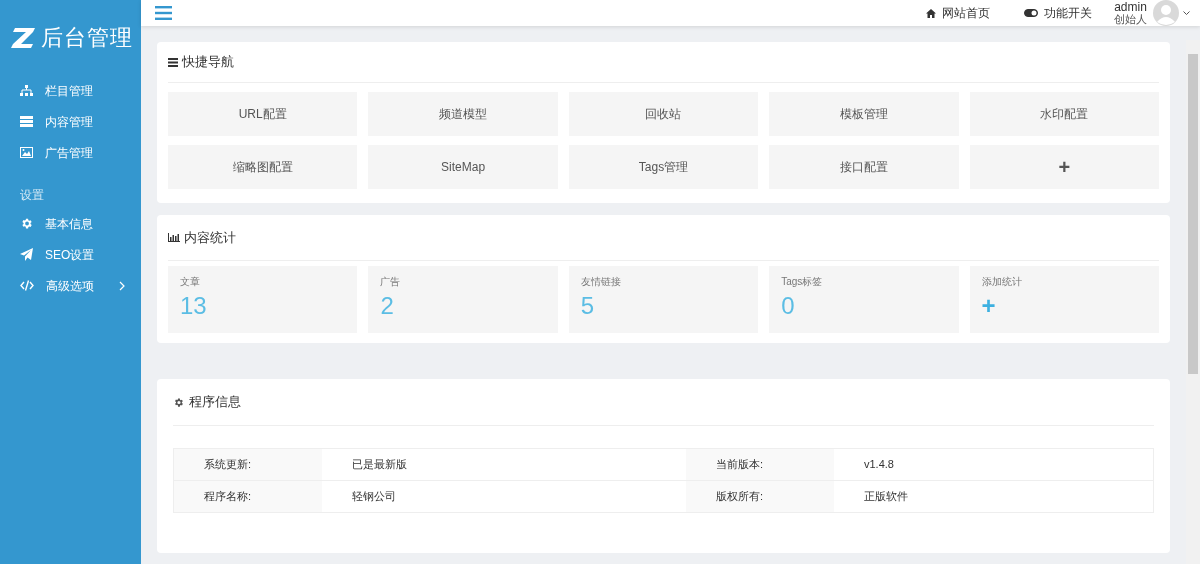 The width and height of the screenshot is (1200, 564). I want to click on header-link: 网站首页, so click(958, 13).